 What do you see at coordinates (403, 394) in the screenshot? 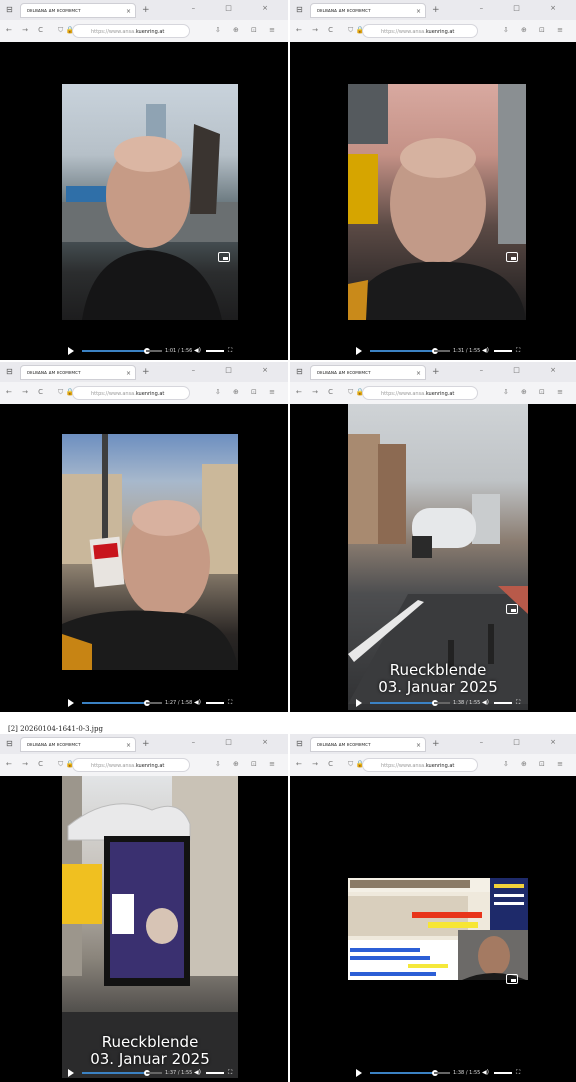
I see `url-prefix: https://www.ansa.` at bounding box center [403, 394].